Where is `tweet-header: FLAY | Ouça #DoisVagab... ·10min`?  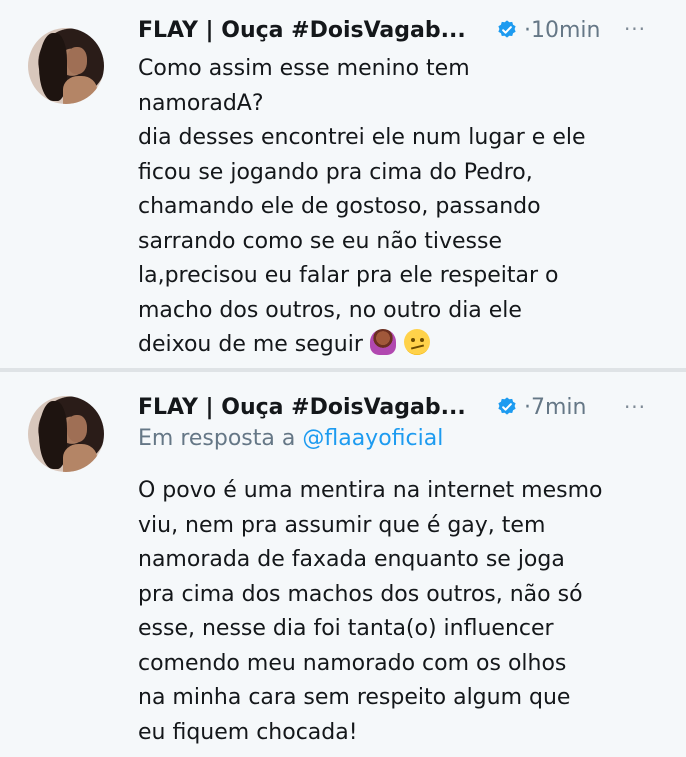
tweet-header: FLAY | Ouça #DoisVagab... ·10min is located at coordinates (369, 30).